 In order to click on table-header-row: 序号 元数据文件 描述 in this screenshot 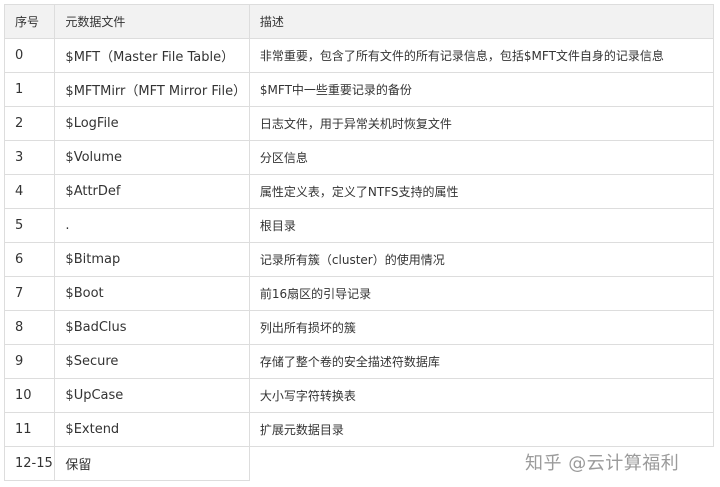, I will do `click(359, 21)`.